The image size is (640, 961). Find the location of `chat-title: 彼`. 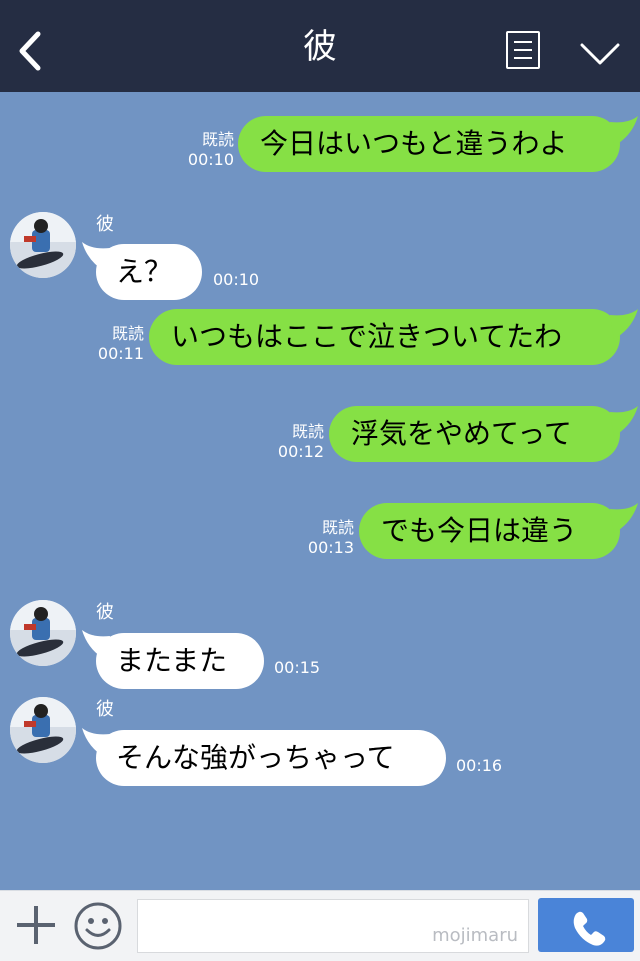

chat-title: 彼 is located at coordinates (320, 47).